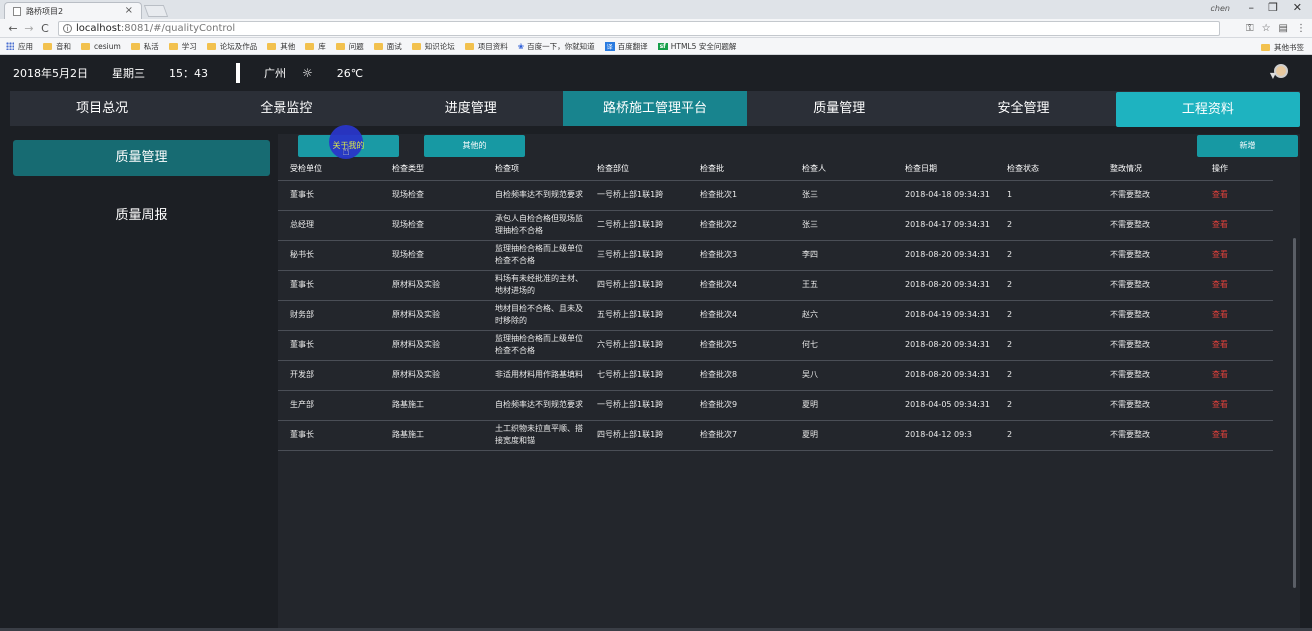  I want to click on forward-icon: →, so click(29, 28).